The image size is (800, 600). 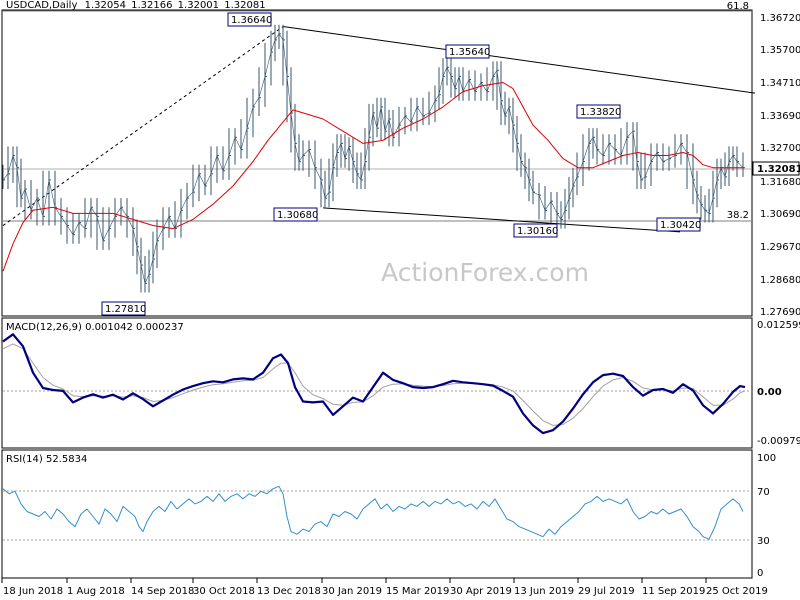 I want to click on x-tick-label: 13 Dec 2018, so click(x=289, y=591).